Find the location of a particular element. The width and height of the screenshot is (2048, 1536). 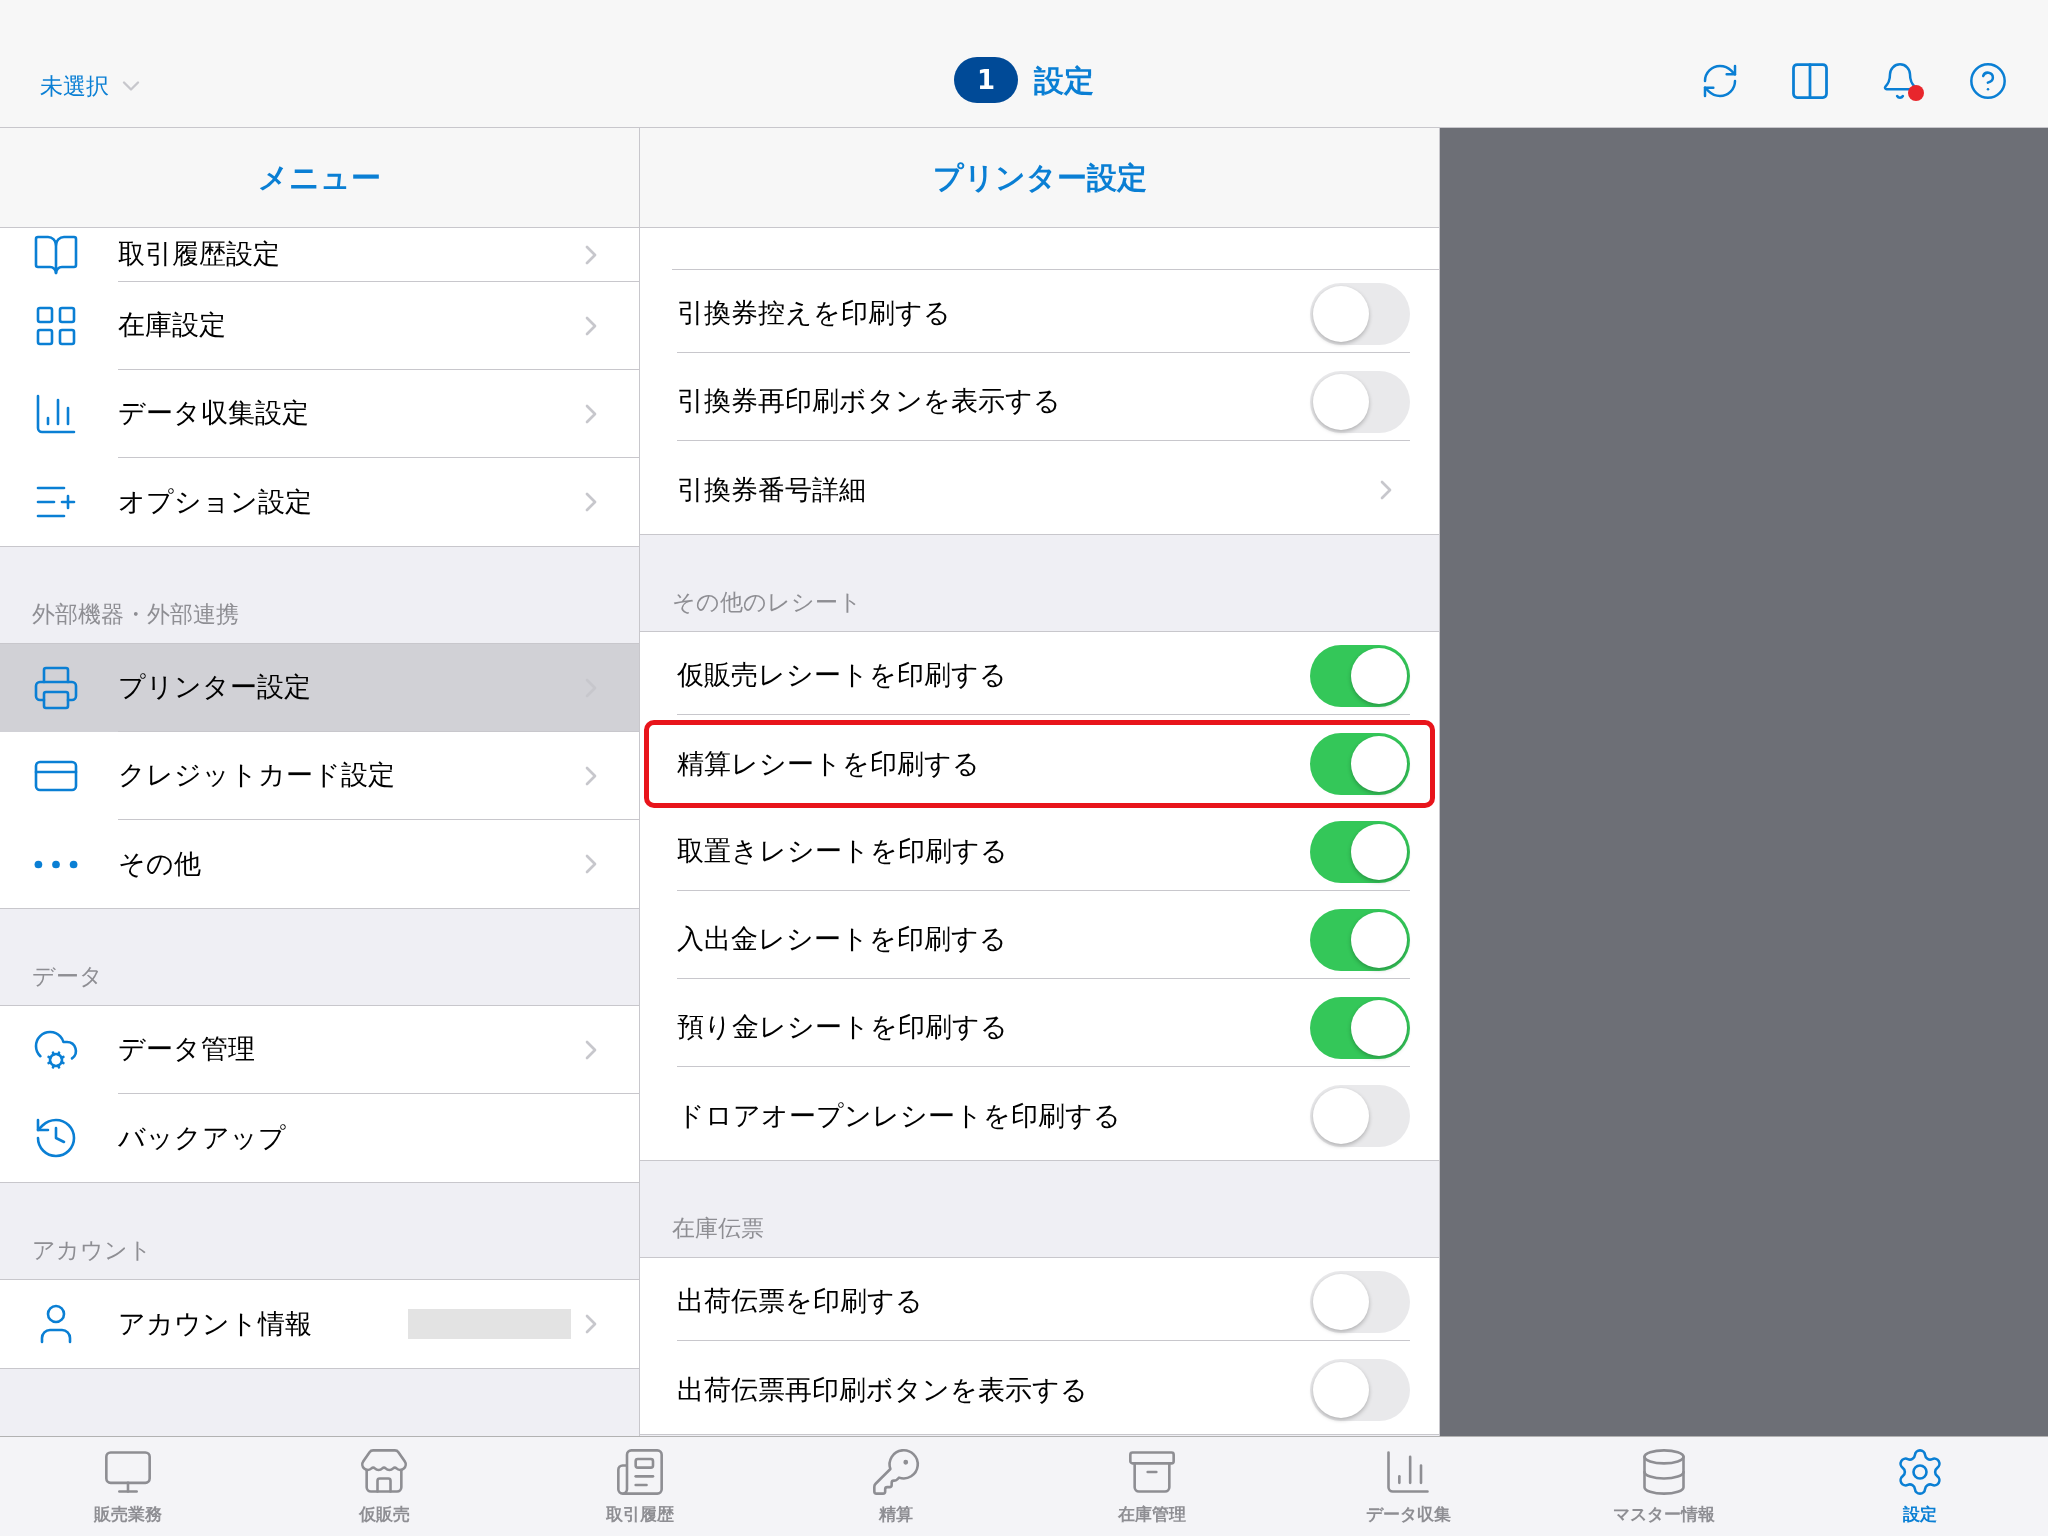

panel-title: プリンター設定 is located at coordinates (1039, 178).